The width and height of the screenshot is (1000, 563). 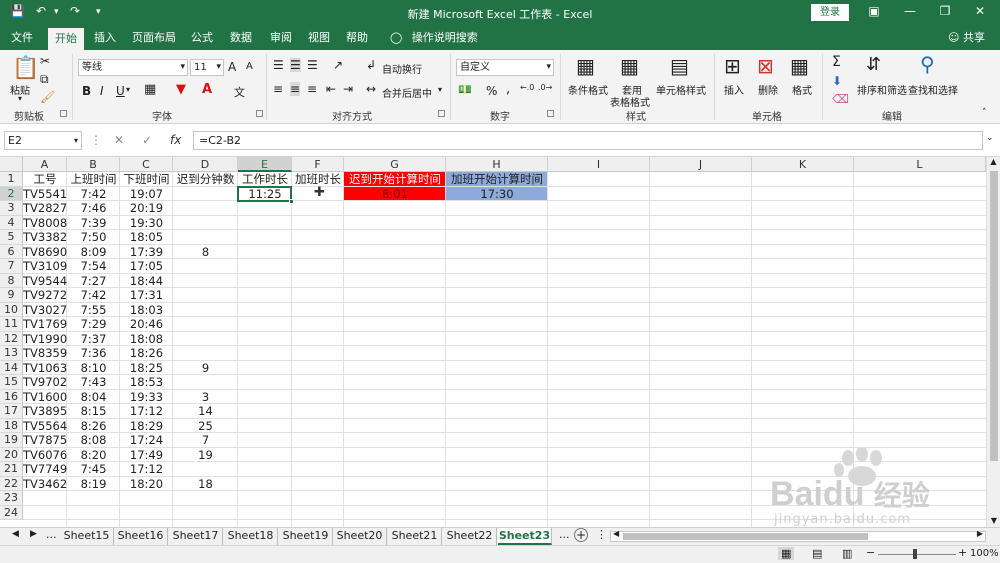 I want to click on table-cell: 7:46, so click(x=93, y=208).